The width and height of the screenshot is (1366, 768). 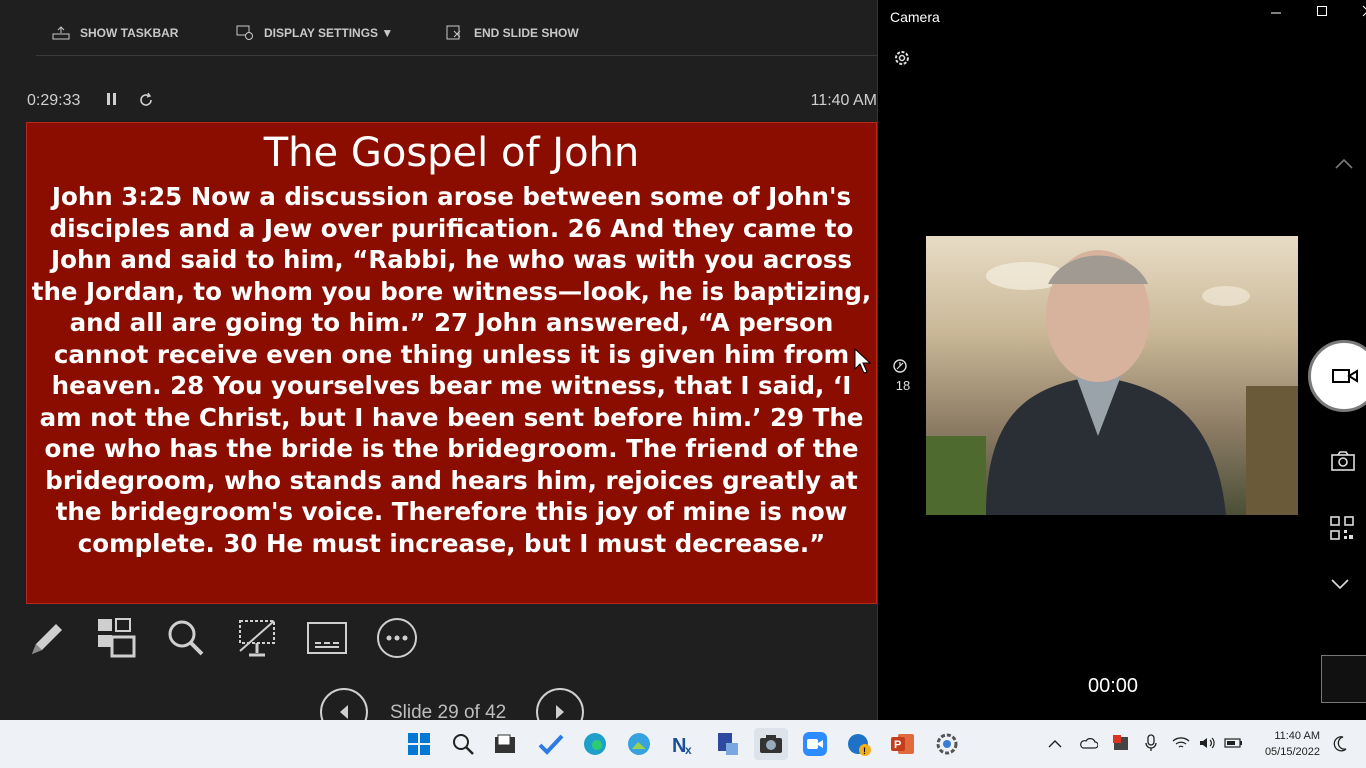 I want to click on camera-preview, so click(x=1112, y=375).